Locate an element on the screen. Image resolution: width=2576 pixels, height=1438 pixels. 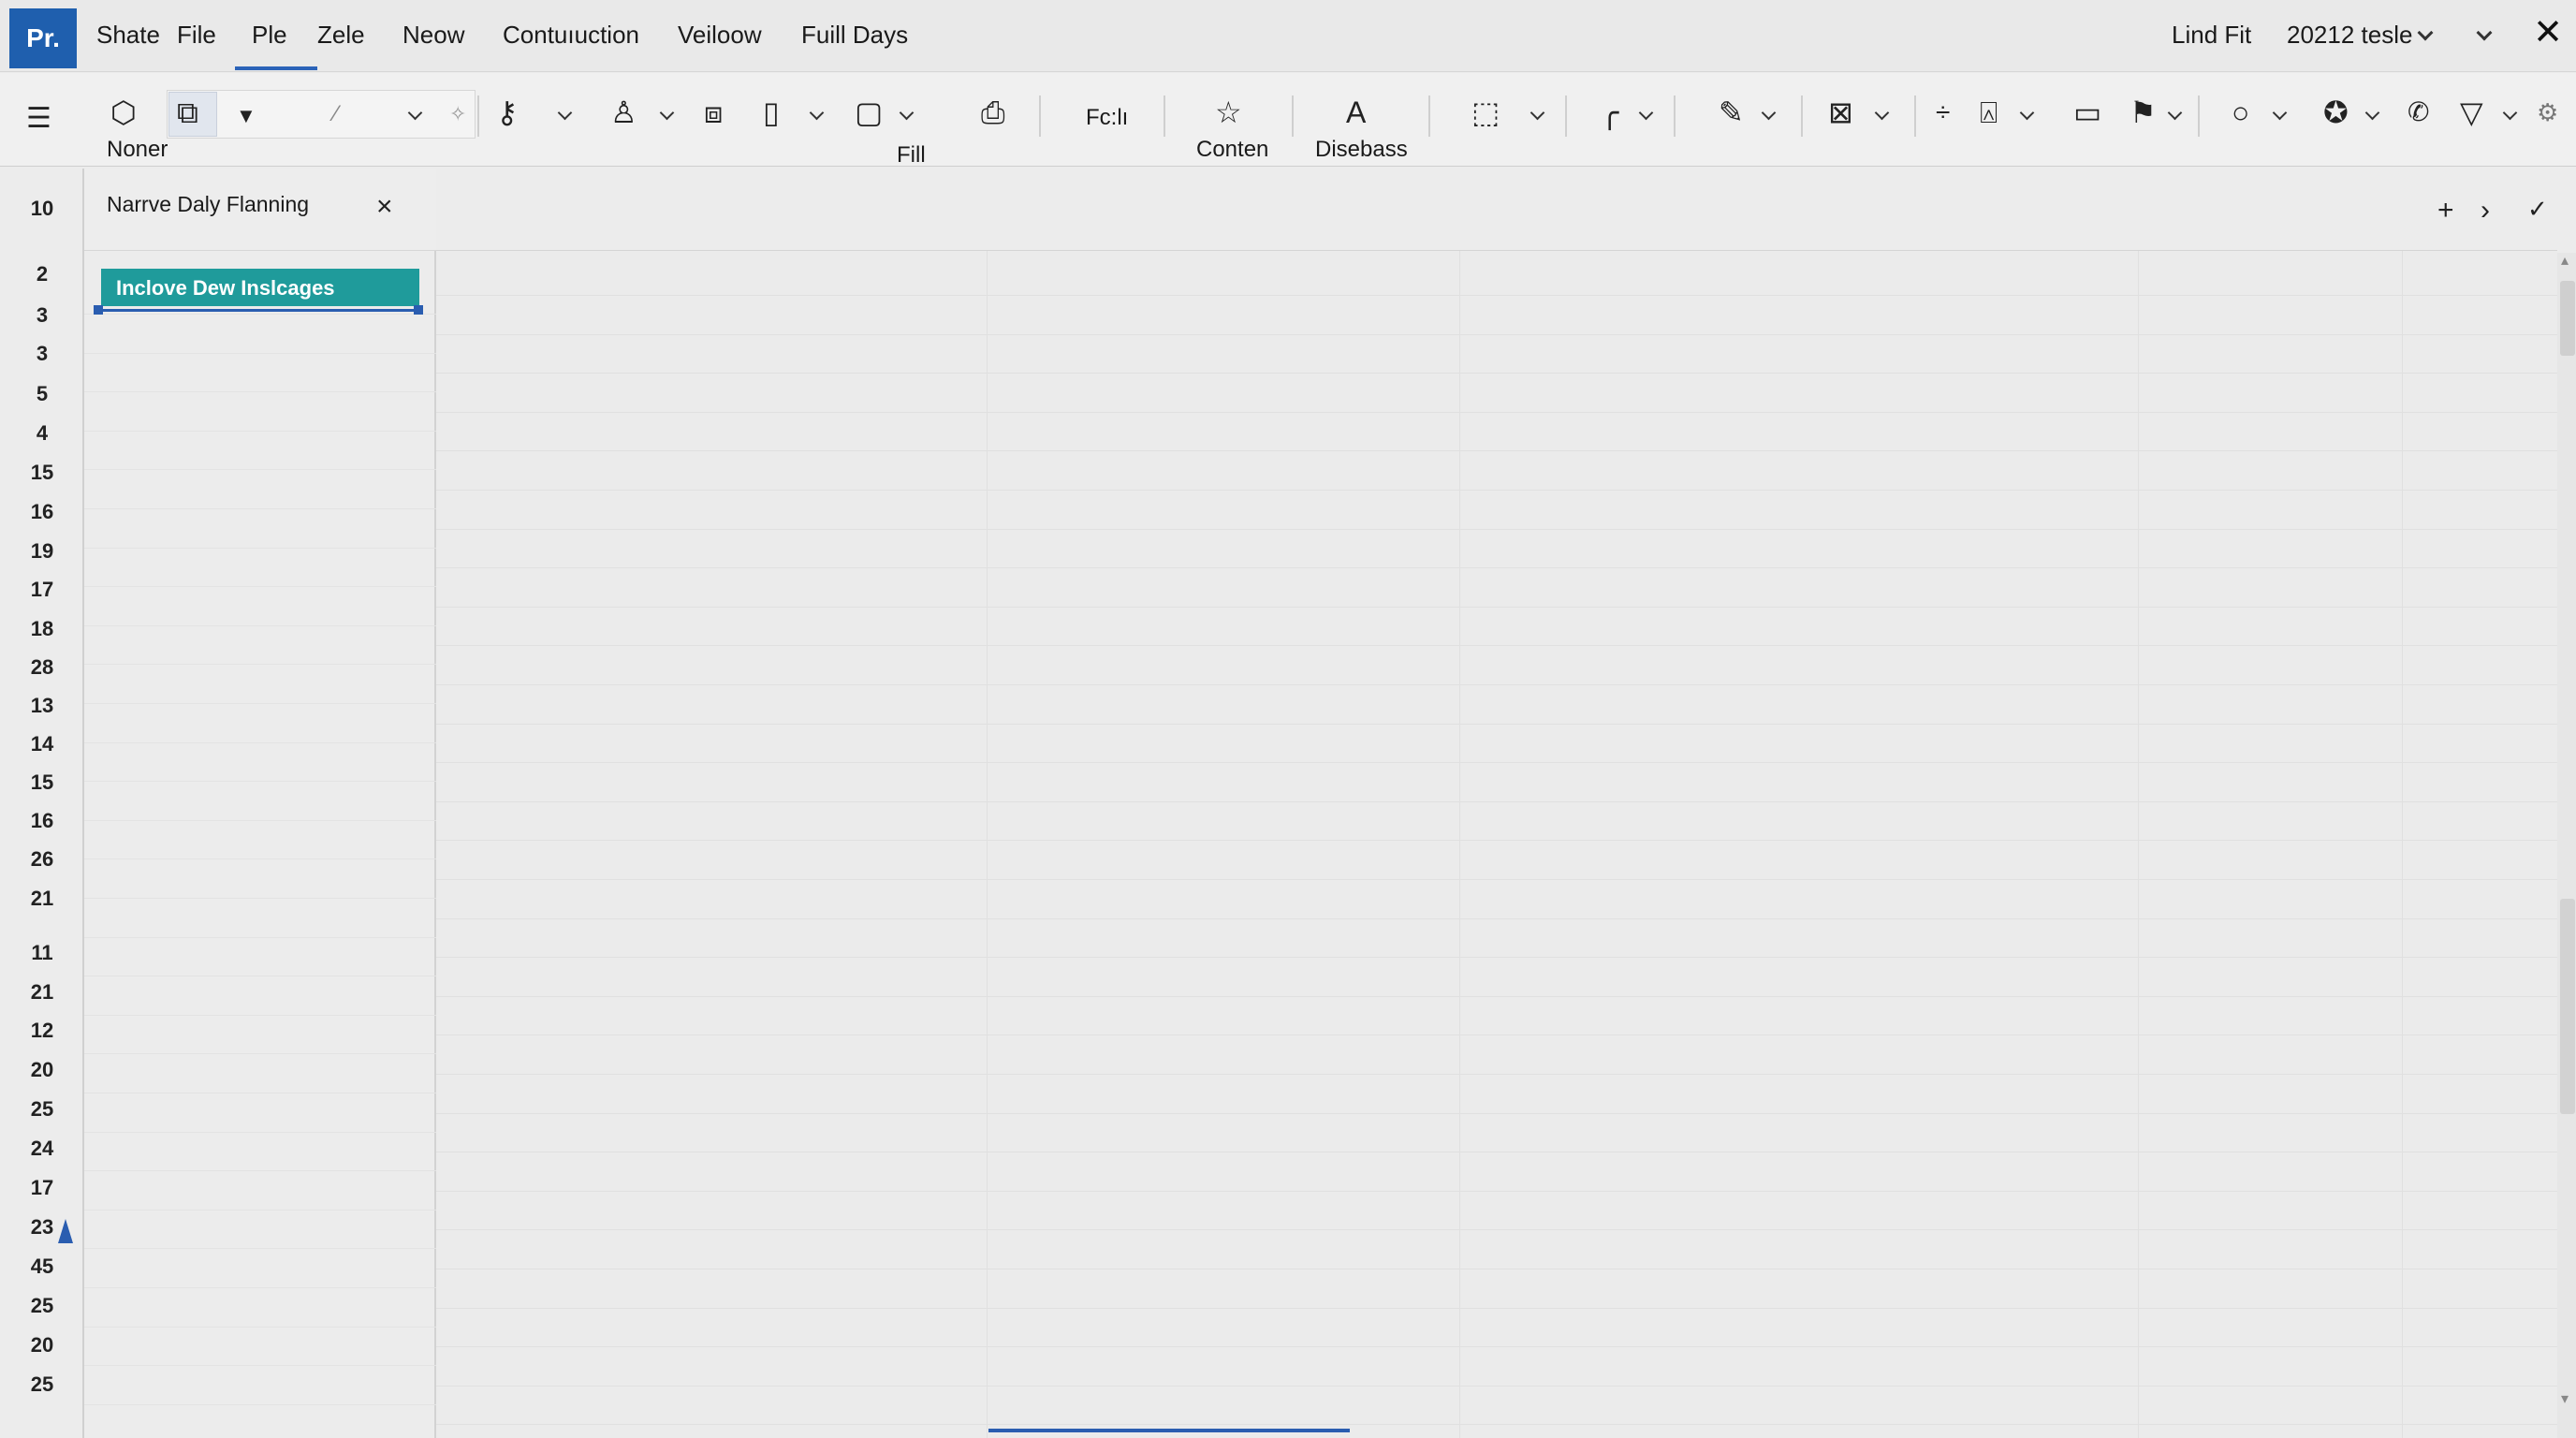
row-number: 13 is located at coordinates (42, 706).